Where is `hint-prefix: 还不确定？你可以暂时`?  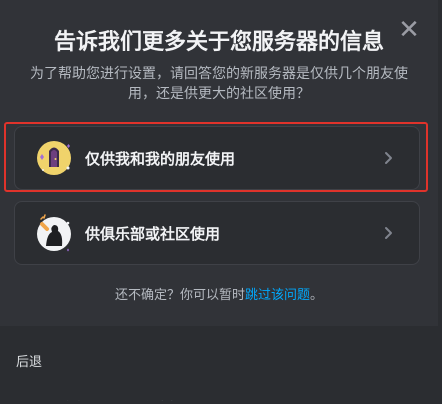
hint-prefix: 还不确定？你可以暂时 is located at coordinates (179, 295).